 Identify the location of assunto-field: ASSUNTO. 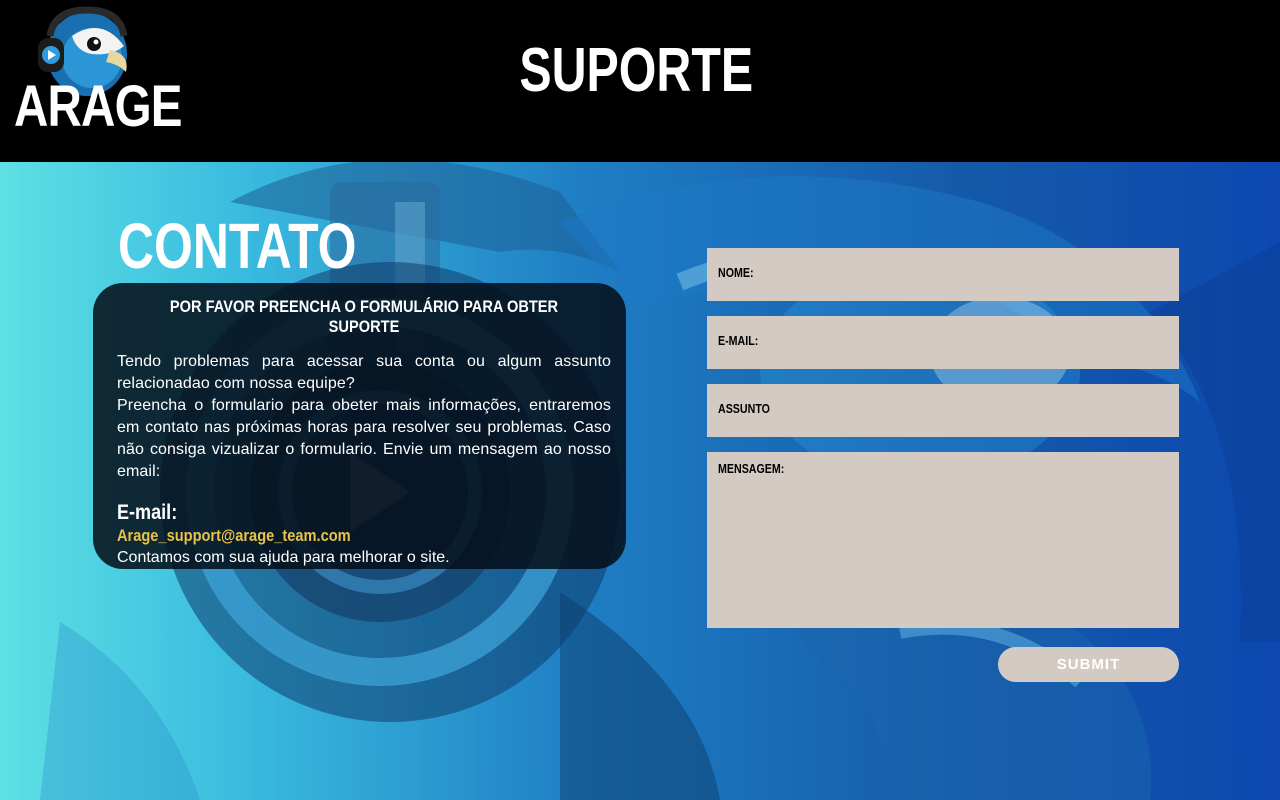
(943, 410).